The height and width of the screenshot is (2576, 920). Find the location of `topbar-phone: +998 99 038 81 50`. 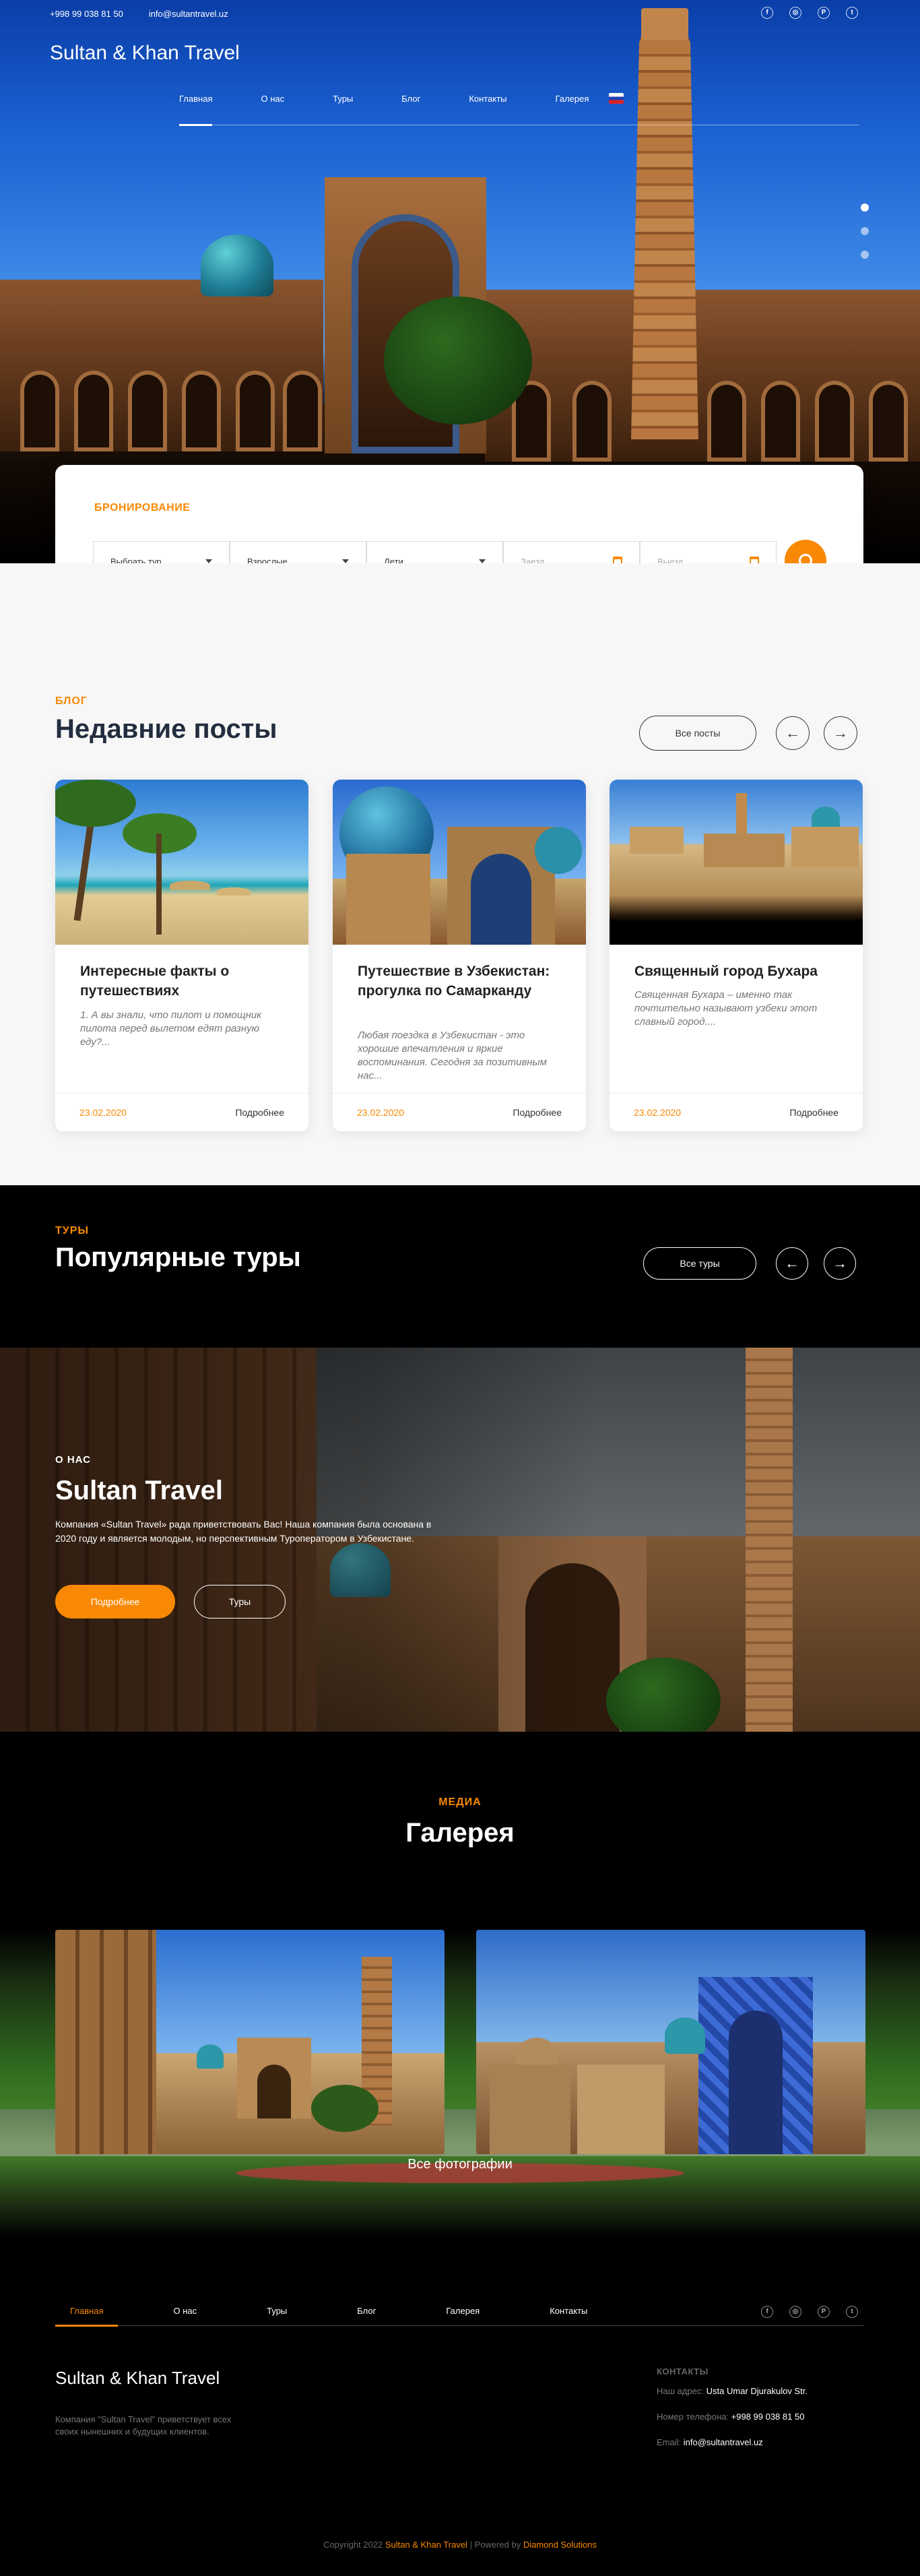

topbar-phone: +998 99 038 81 50 is located at coordinates (87, 14).